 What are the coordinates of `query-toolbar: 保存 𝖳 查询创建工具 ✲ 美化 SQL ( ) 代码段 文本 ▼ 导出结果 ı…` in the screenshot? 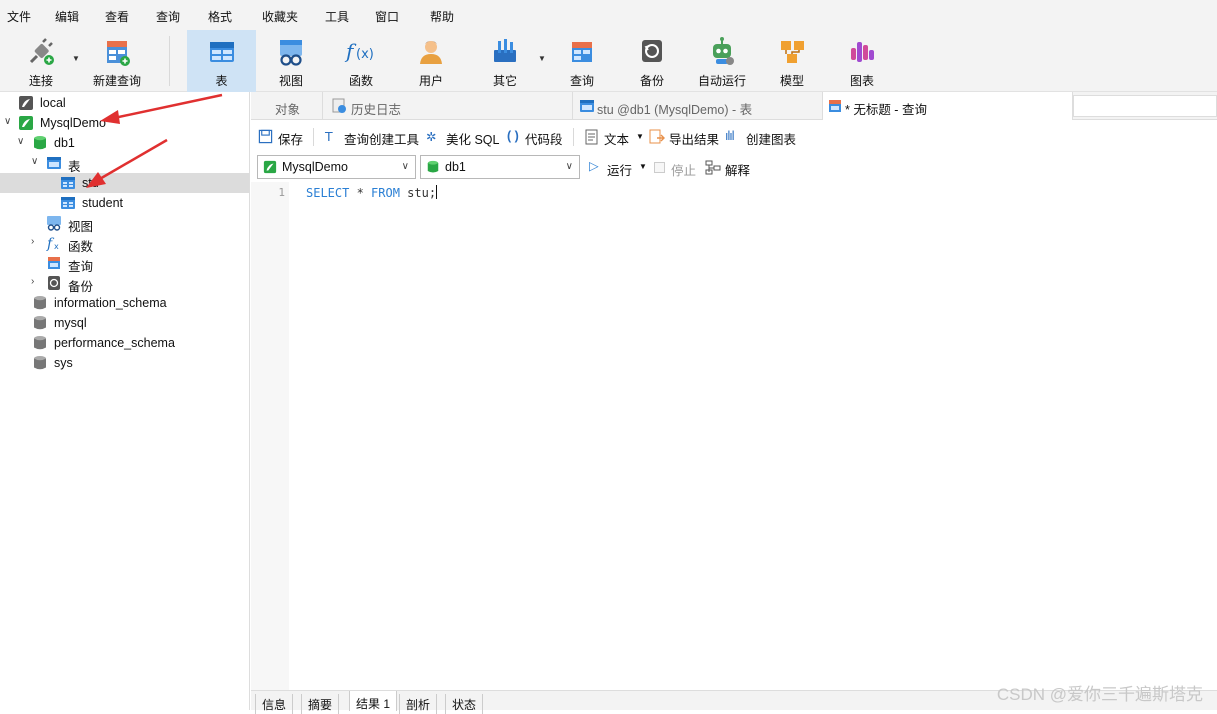 It's located at (734, 137).